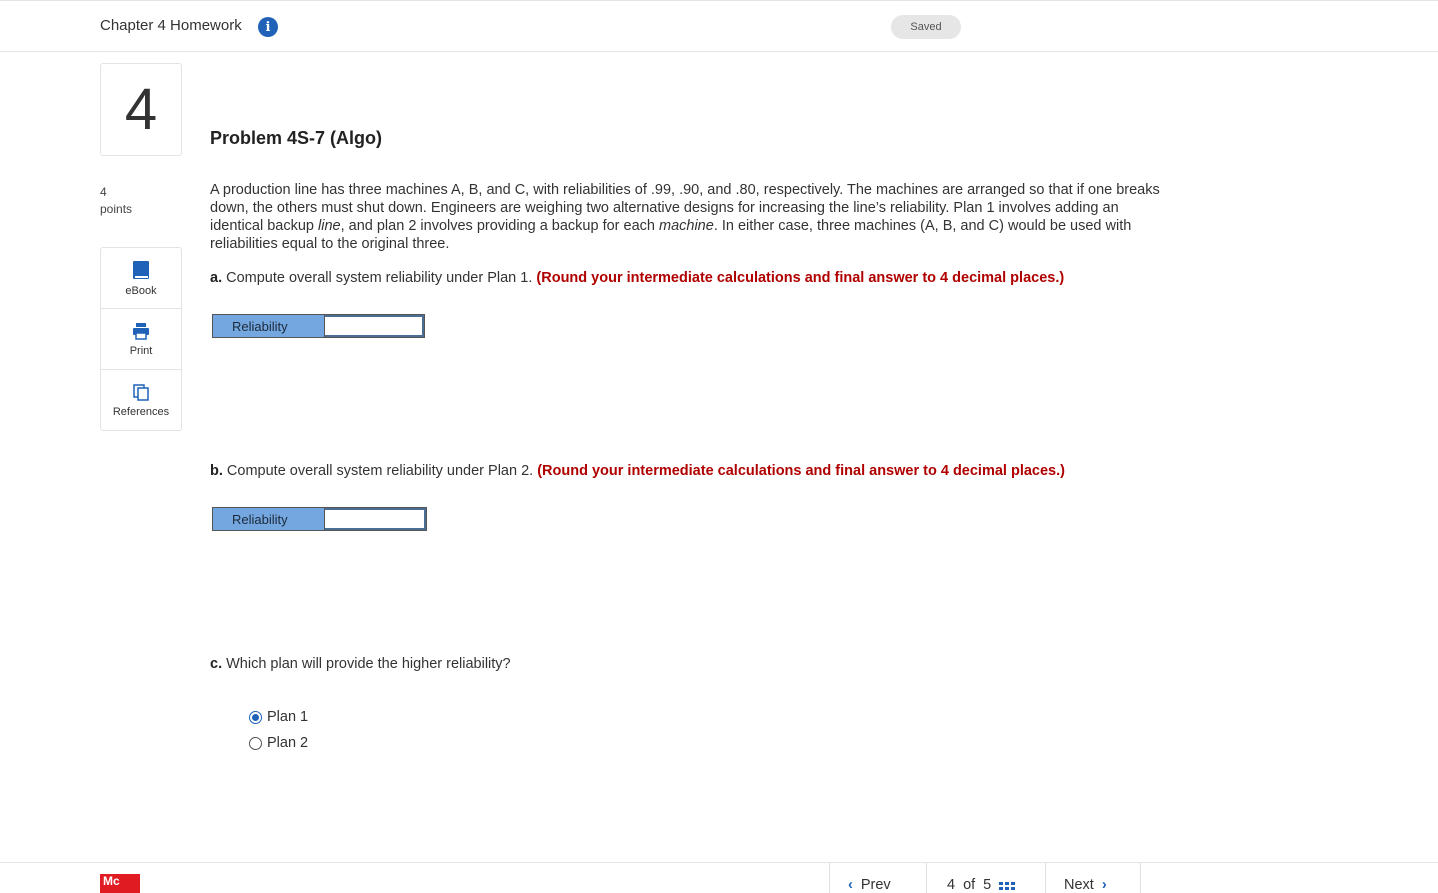  What do you see at coordinates (141, 350) in the screenshot?
I see `print-label: Print` at bounding box center [141, 350].